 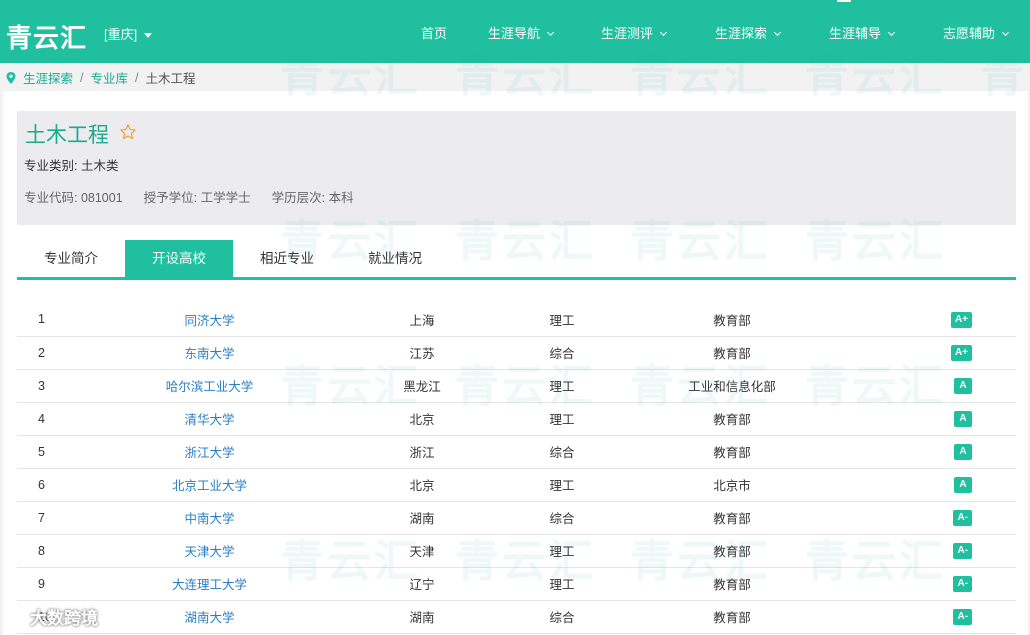 I want to click on tab-employment: 就业情况, so click(x=395, y=258).